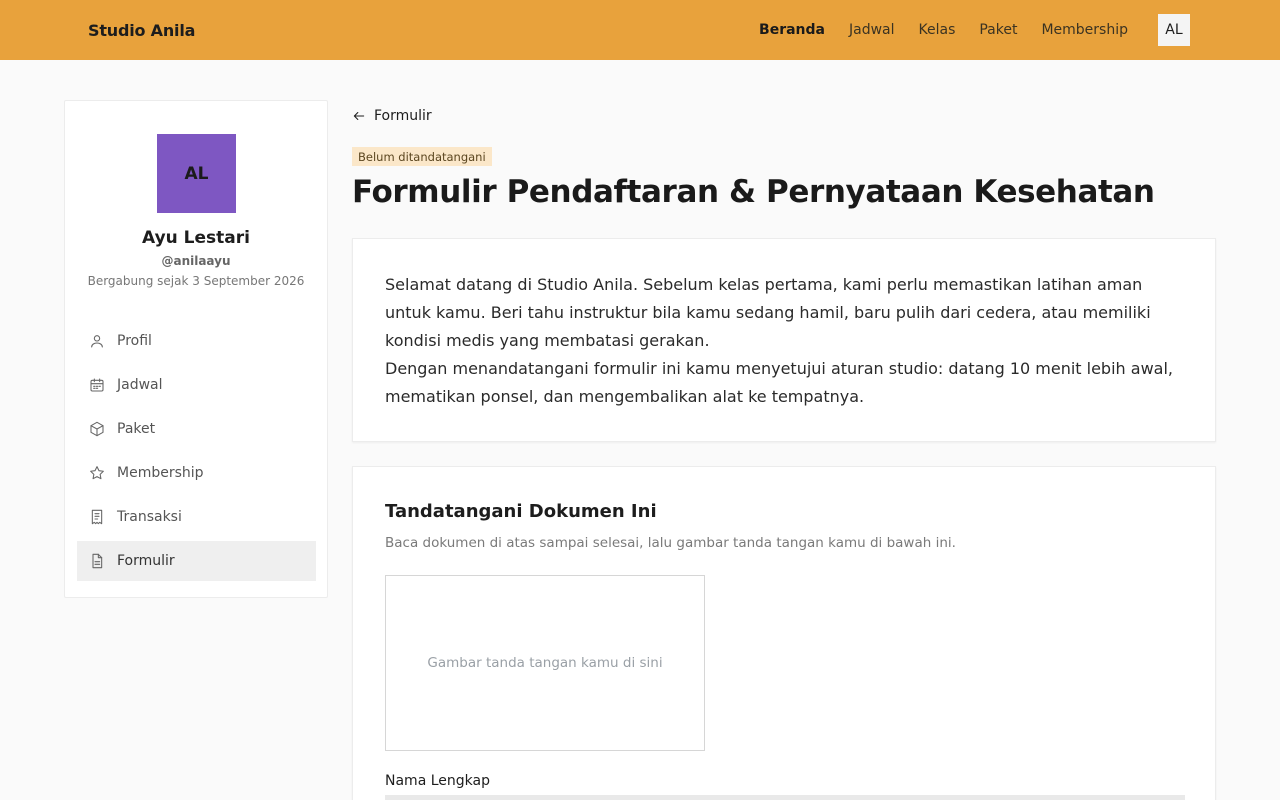 Image resolution: width=1280 pixels, height=800 pixels. What do you see at coordinates (160, 473) in the screenshot?
I see `sidebar-item-label: Membership` at bounding box center [160, 473].